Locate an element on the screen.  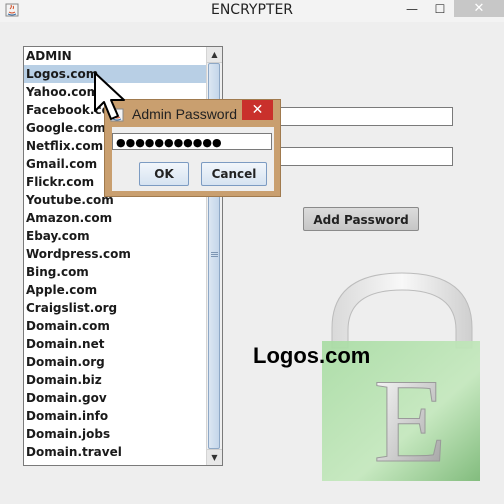
list-item: Ebay.com is located at coordinates (115, 236).